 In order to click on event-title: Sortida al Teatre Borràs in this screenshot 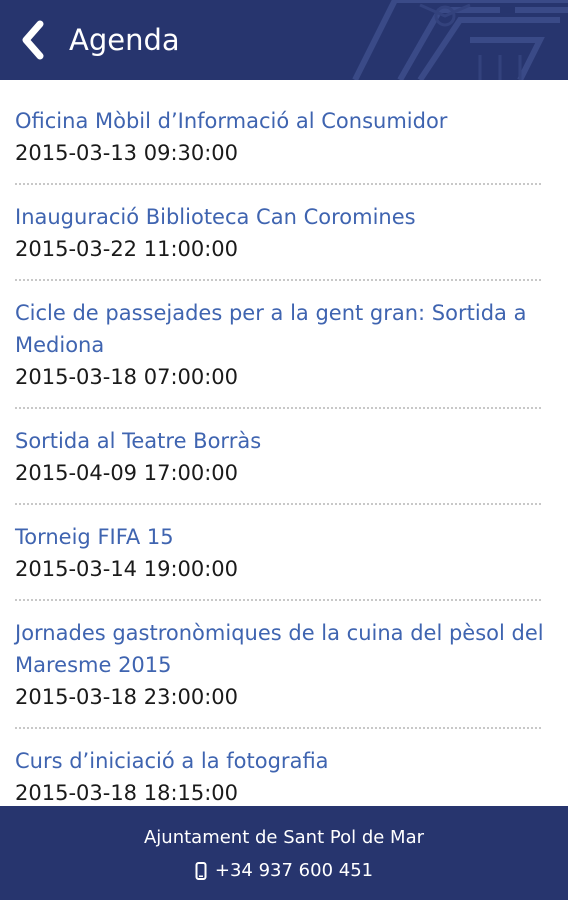, I will do `click(284, 441)`.